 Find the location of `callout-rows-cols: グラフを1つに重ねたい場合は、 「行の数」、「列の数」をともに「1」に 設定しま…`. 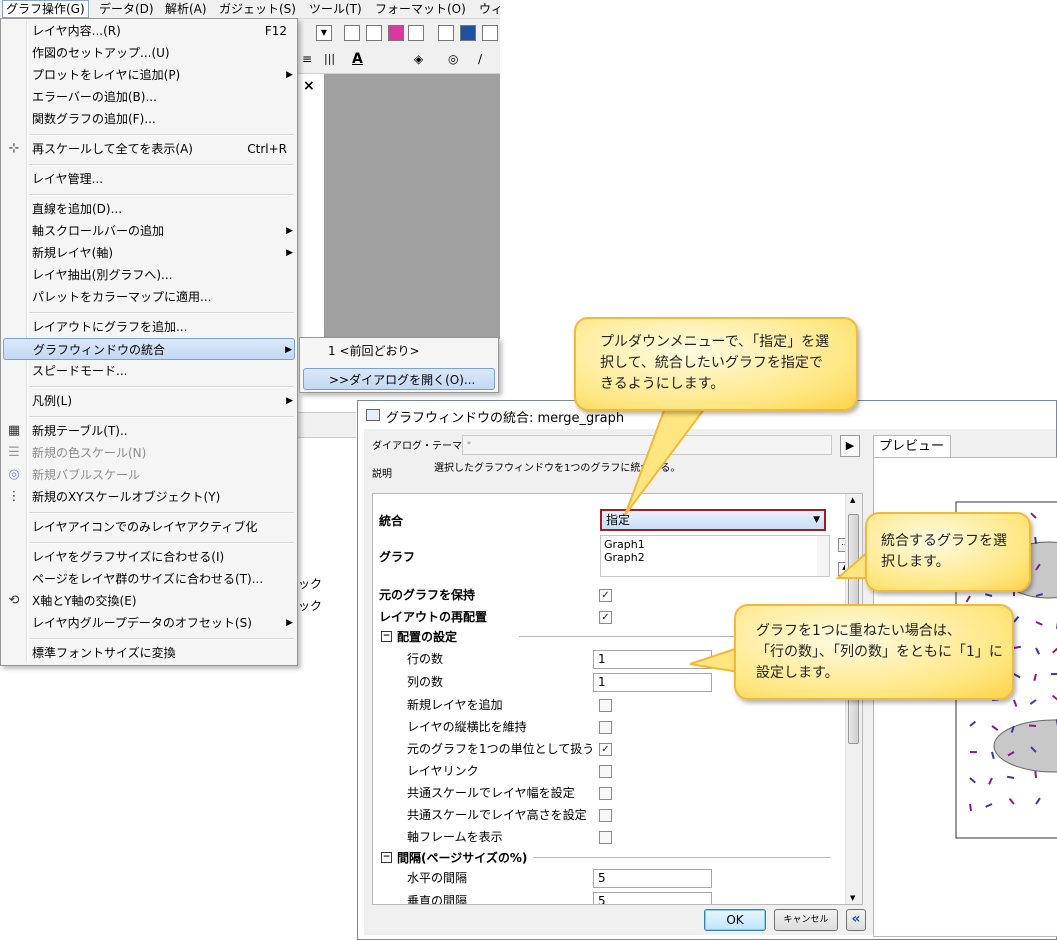

callout-rows-cols: グラフを1つに重ねたい場合は、 「行の数」、「列の数」をともに「1」に 設定しま… is located at coordinates (874, 652).